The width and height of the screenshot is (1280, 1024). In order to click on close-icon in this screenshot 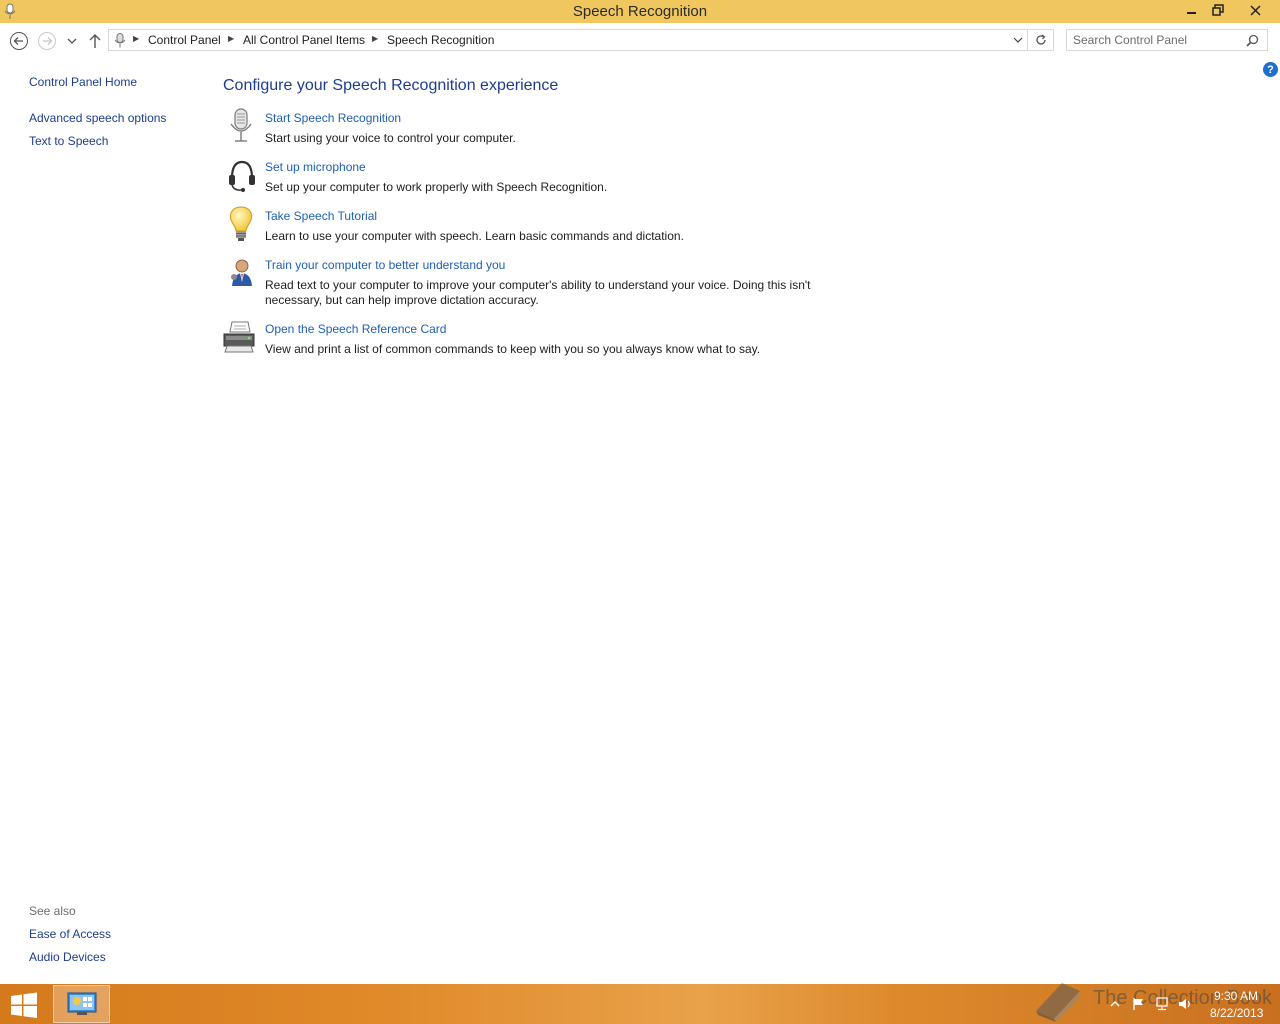, I will do `click(1255, 10)`.